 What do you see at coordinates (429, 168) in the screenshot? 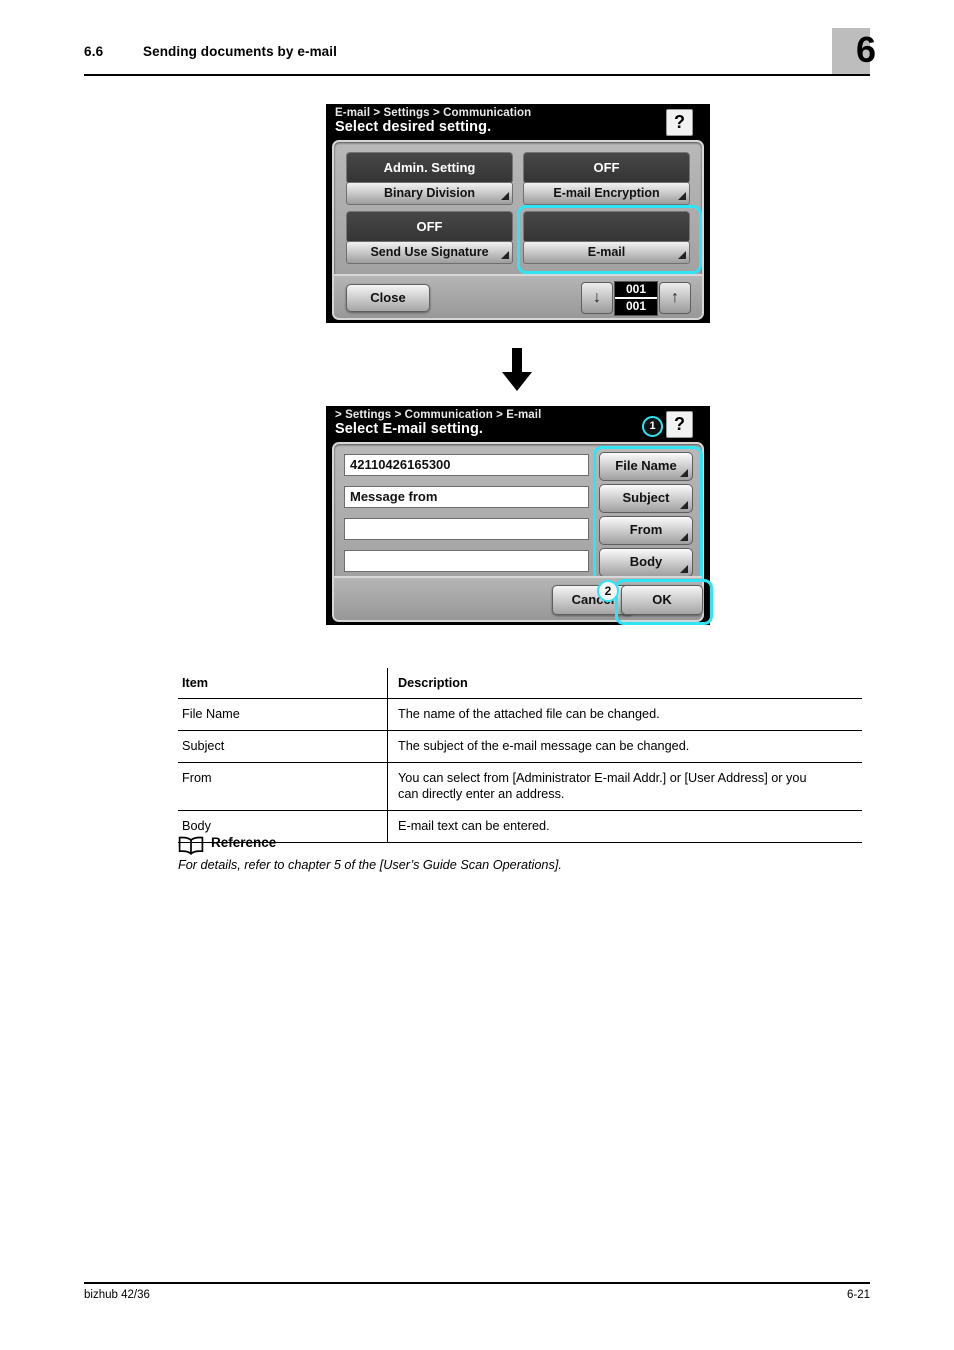
I see `binary-division-value: Admin. Setting` at bounding box center [429, 168].